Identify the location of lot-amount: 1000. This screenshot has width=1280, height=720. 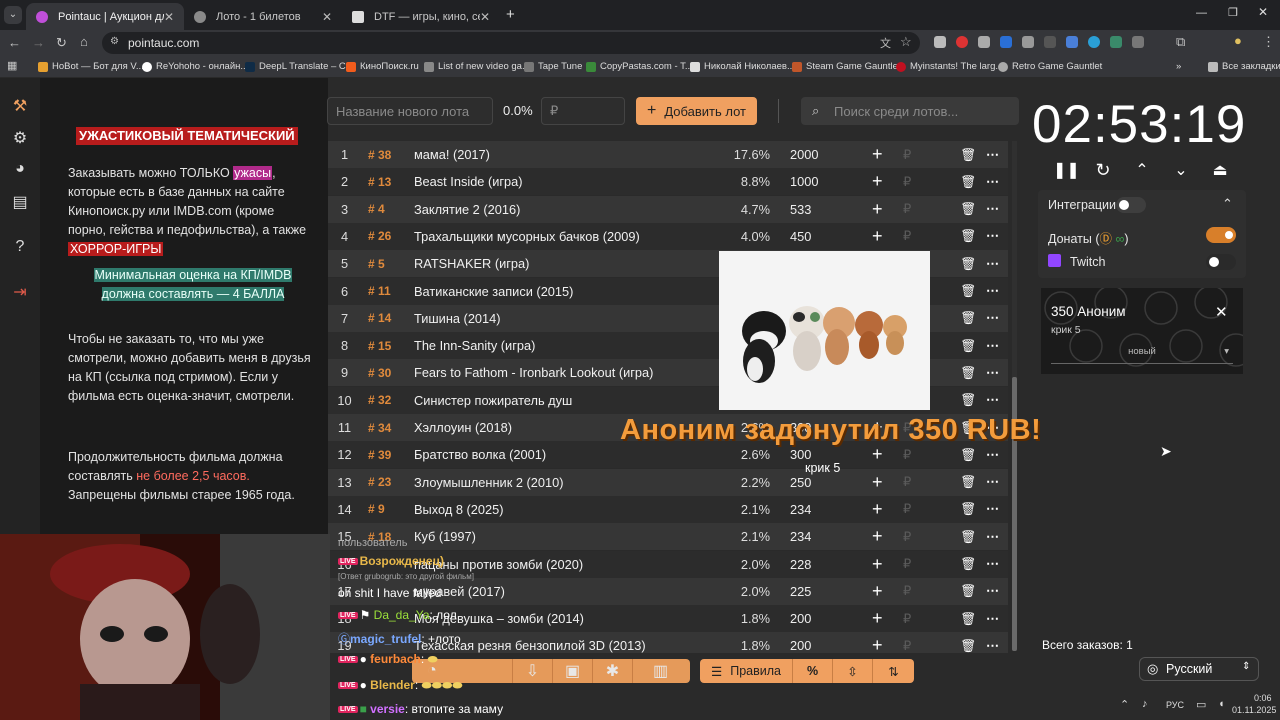
(804, 181).